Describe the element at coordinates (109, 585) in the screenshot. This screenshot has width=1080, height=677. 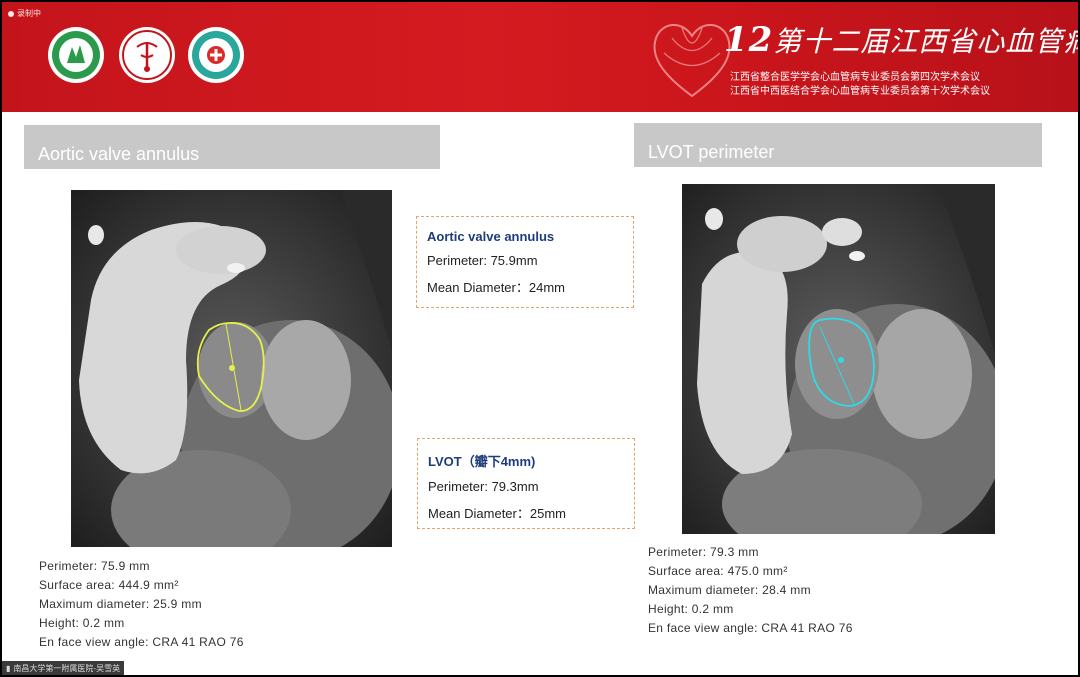
I see `annulus-surface-area: Surface area: 444.9 mm²` at that location.